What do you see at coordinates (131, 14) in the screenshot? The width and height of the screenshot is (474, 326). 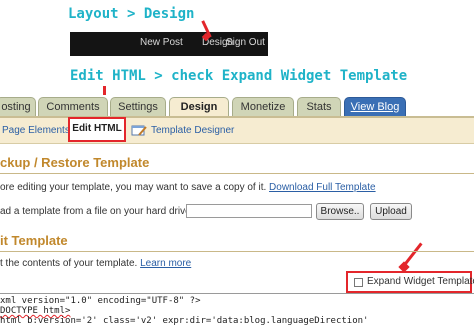 I see `annotation-layout-design: Layout > Design` at bounding box center [131, 14].